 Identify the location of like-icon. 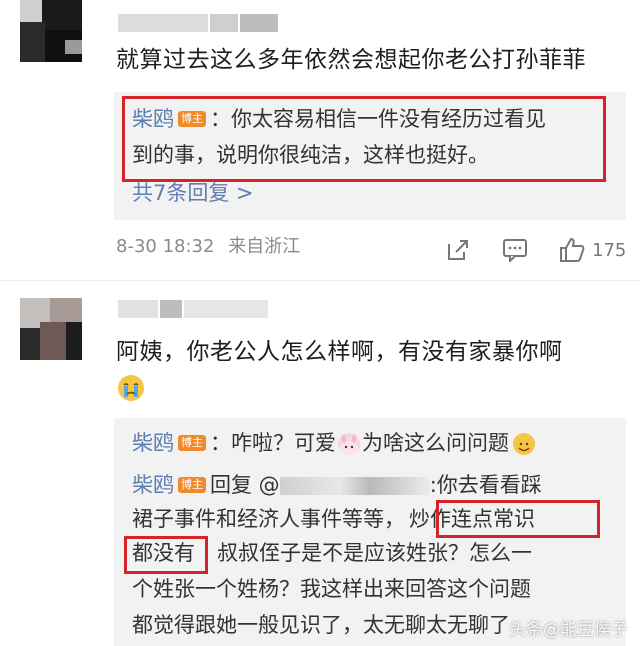
(572, 250).